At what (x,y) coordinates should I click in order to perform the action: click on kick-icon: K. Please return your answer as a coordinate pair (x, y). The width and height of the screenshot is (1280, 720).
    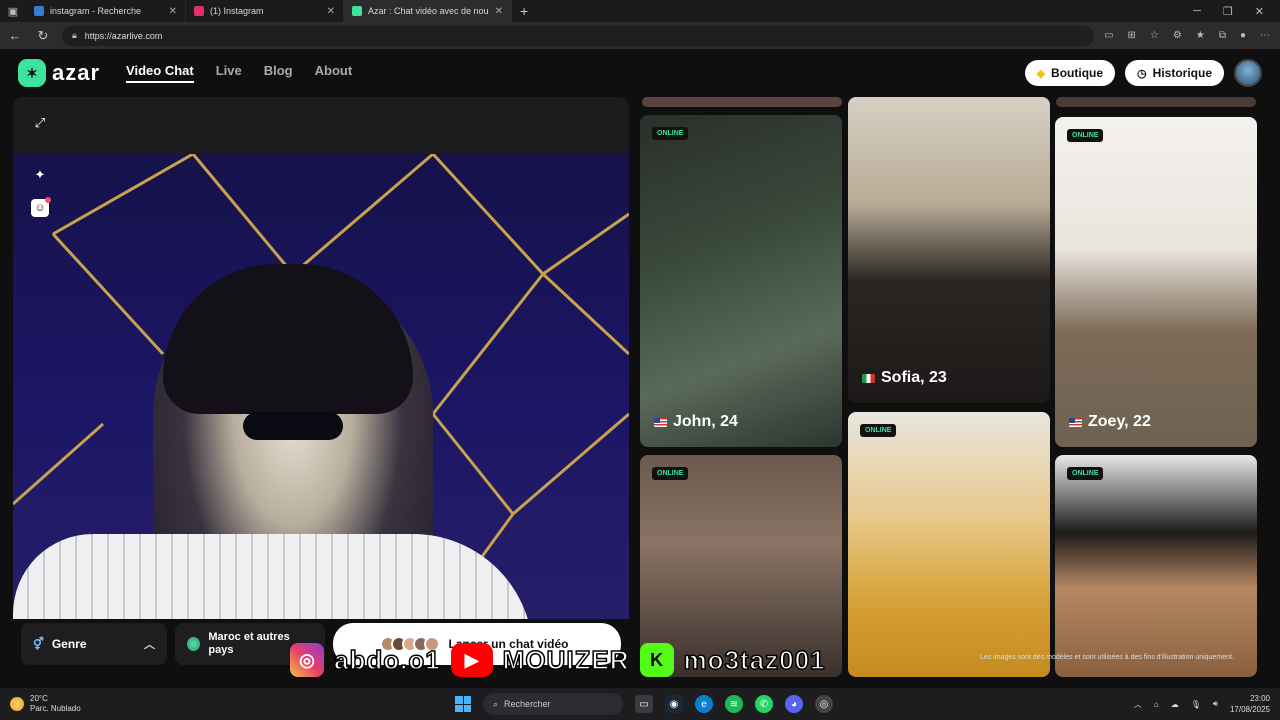
    Looking at the image, I should click on (656, 660).